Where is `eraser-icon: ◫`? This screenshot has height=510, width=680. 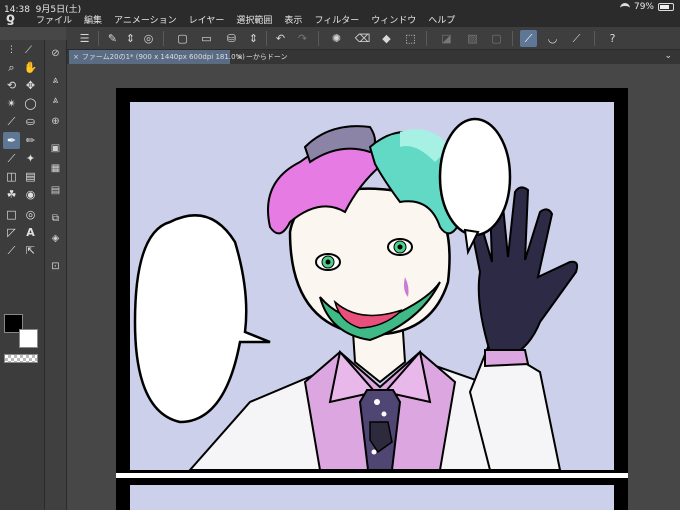
eraser-icon: ◫ is located at coordinates (11, 176).